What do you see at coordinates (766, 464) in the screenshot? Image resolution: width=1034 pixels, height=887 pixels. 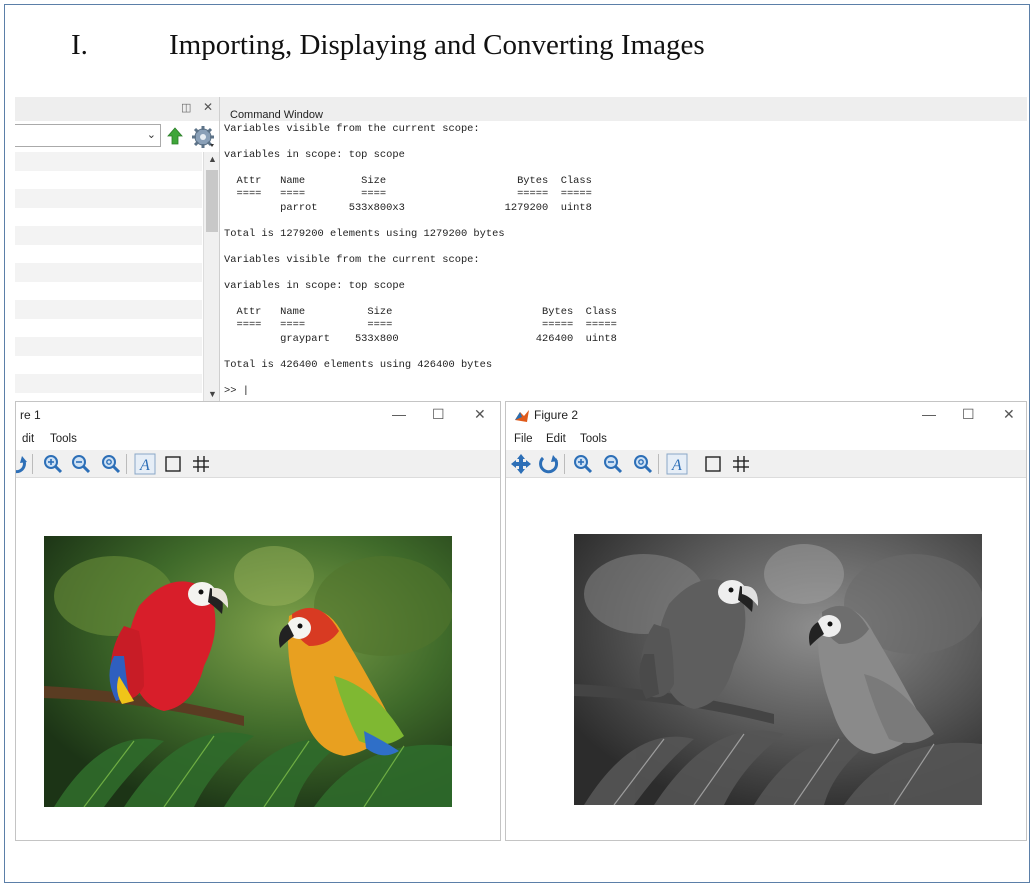 I see `figure-2-toolbar: A` at bounding box center [766, 464].